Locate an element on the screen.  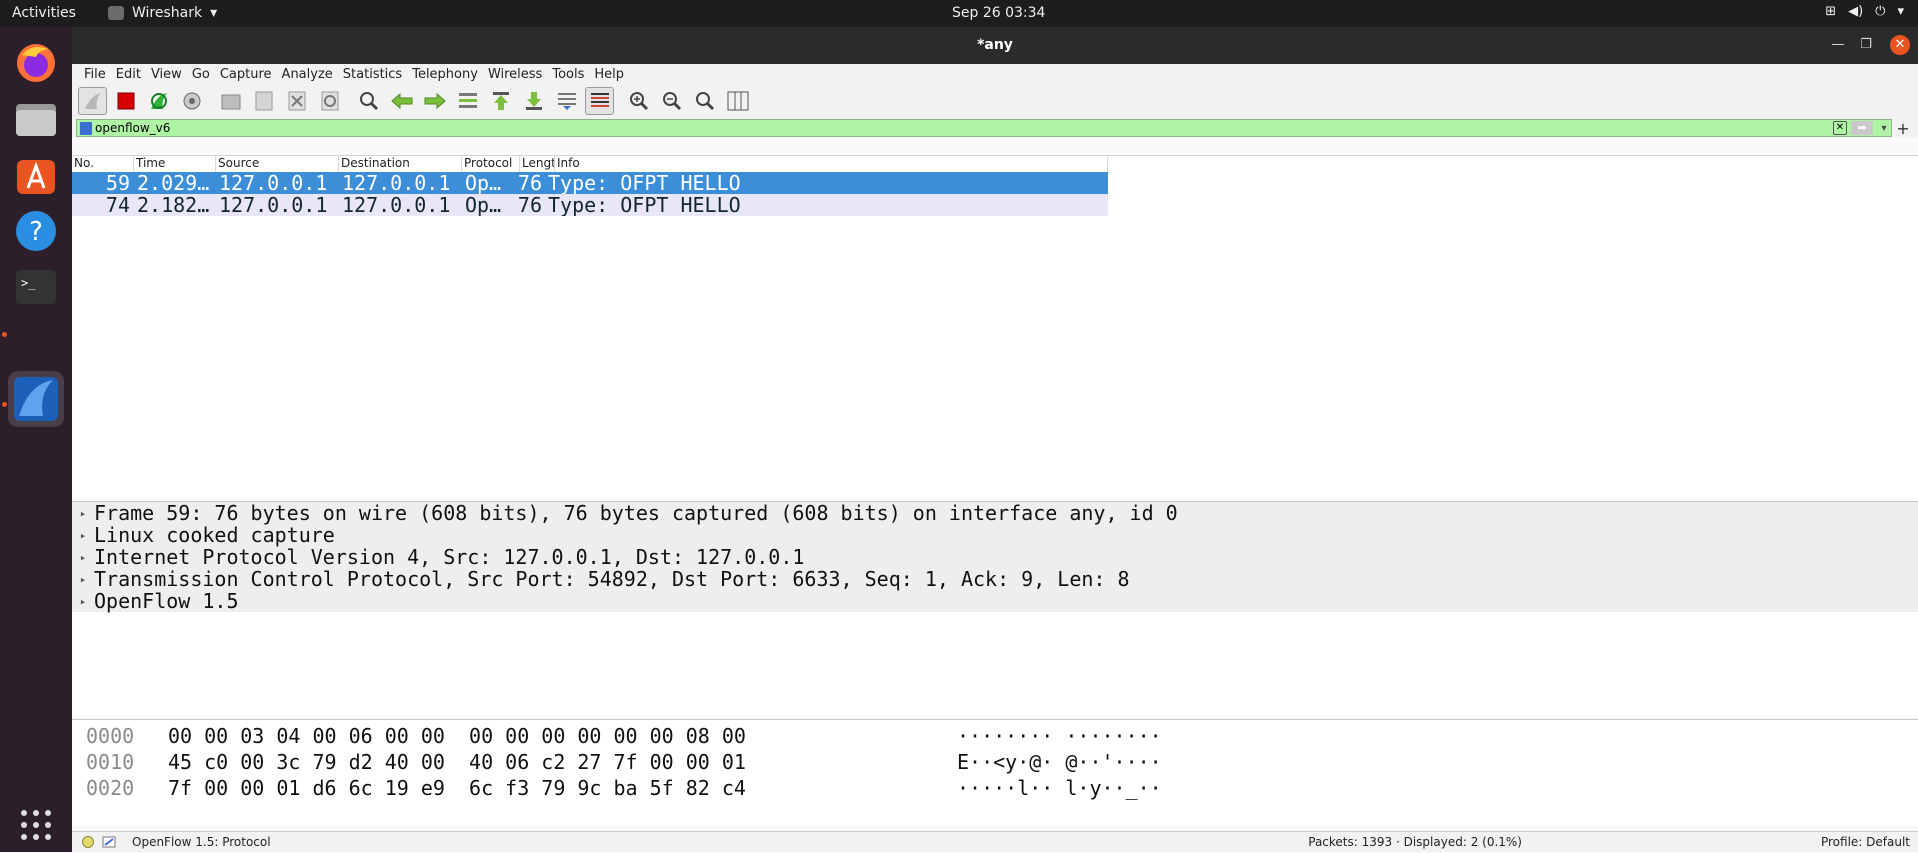
menu-help: Help is located at coordinates (610, 74).